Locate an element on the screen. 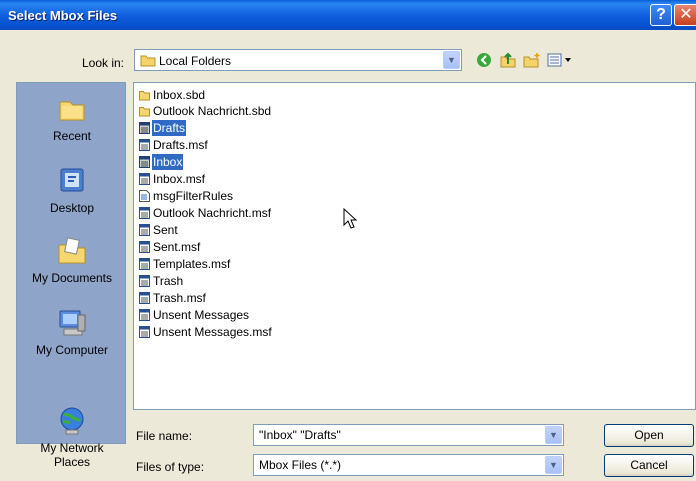 The image size is (696, 481). open-button: Open is located at coordinates (649, 435).